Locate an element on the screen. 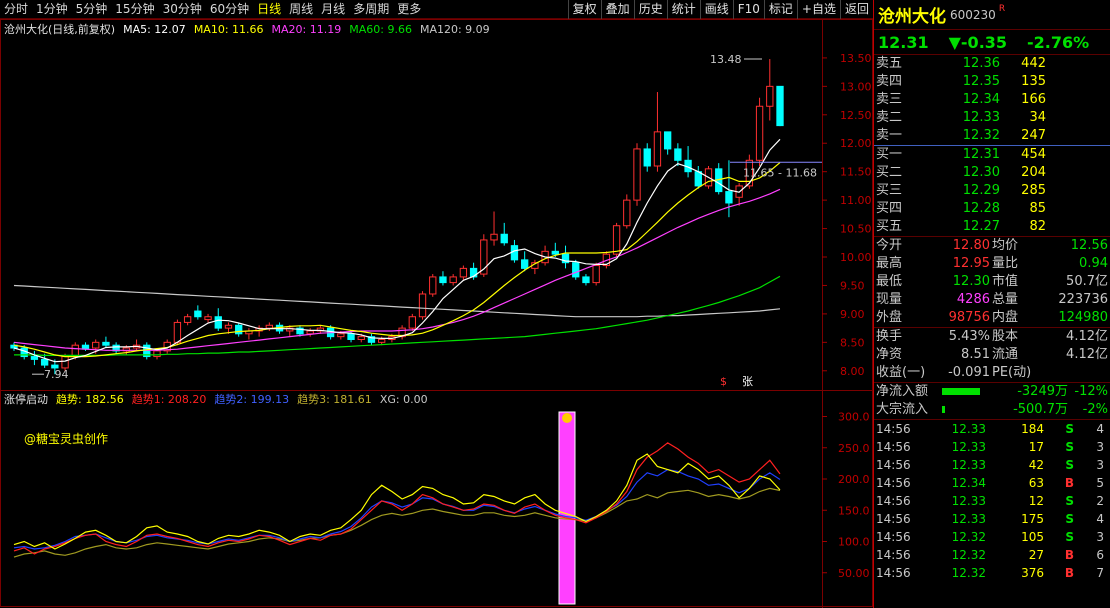 The image size is (1110, 608). ind-y-tick-label: 100.0 is located at coordinates (854, 542).